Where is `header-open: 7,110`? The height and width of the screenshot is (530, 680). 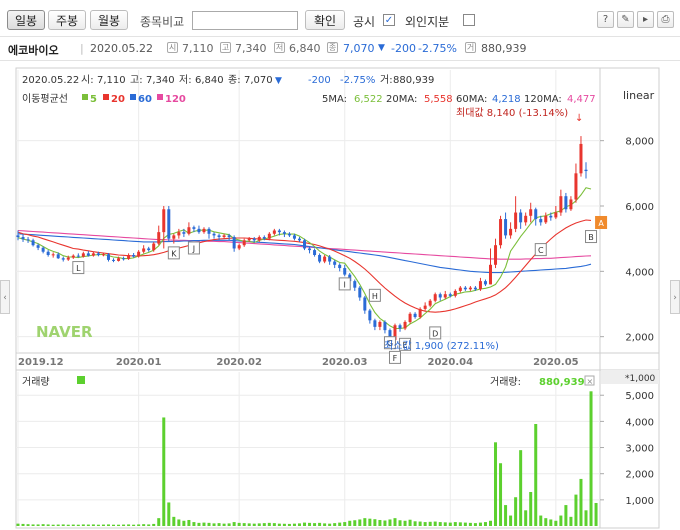 header-open: 7,110 is located at coordinates (111, 80).